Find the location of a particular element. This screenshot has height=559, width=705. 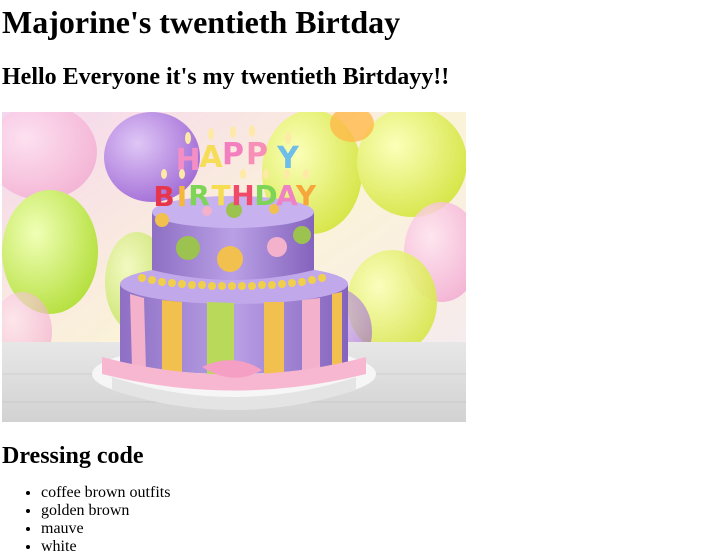

svg-text: T is located at coordinates (220, 195).